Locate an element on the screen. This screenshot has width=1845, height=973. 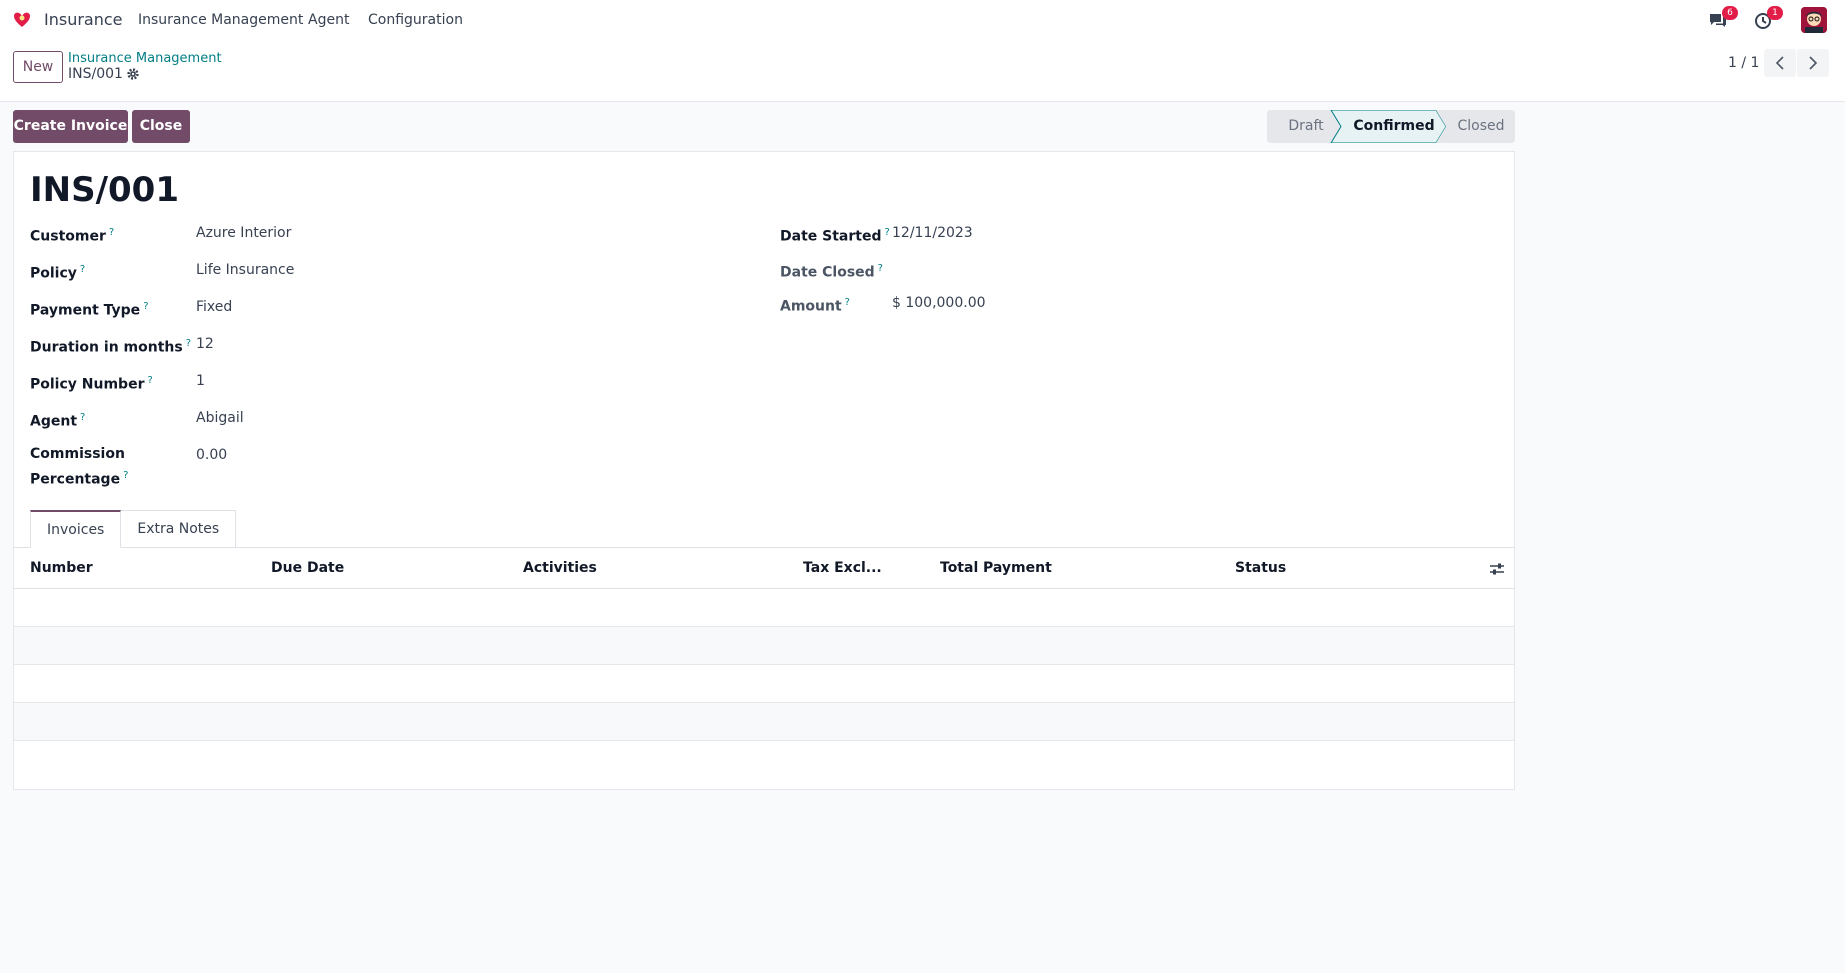
activities-button: 1 is located at coordinates (1768, 18).